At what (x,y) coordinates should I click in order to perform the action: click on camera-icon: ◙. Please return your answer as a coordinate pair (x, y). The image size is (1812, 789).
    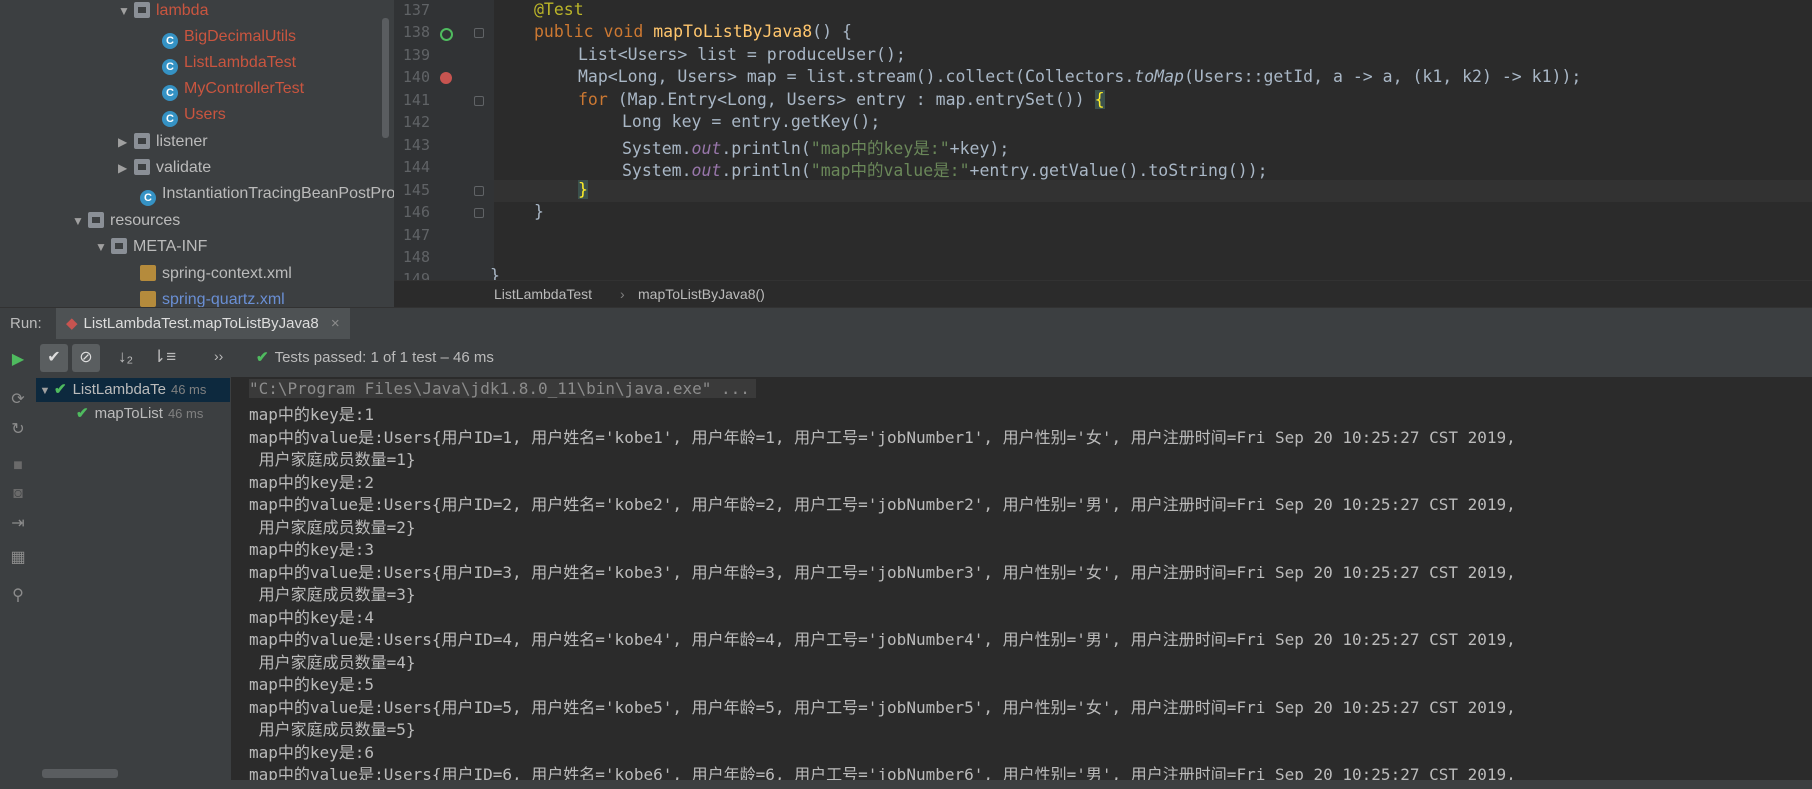
    Looking at the image, I should click on (18, 494).